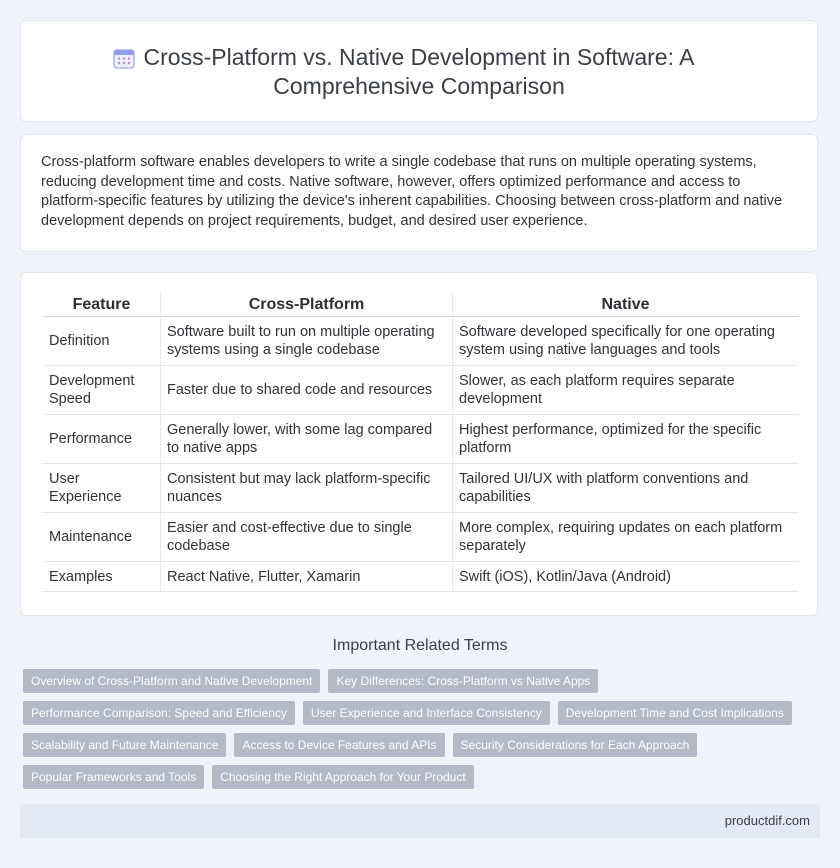 This screenshot has height=868, width=840. I want to click on related-term-tag: Development Time and Cost Implications, so click(674, 713).